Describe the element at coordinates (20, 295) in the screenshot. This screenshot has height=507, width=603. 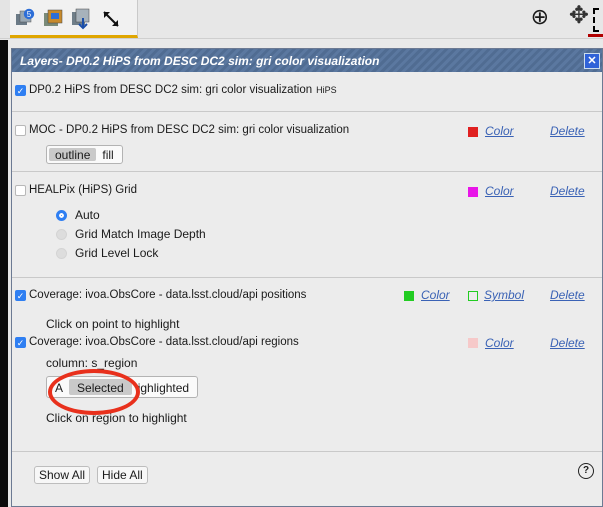
I see `coverage-positions-checkbox: ✓` at that location.